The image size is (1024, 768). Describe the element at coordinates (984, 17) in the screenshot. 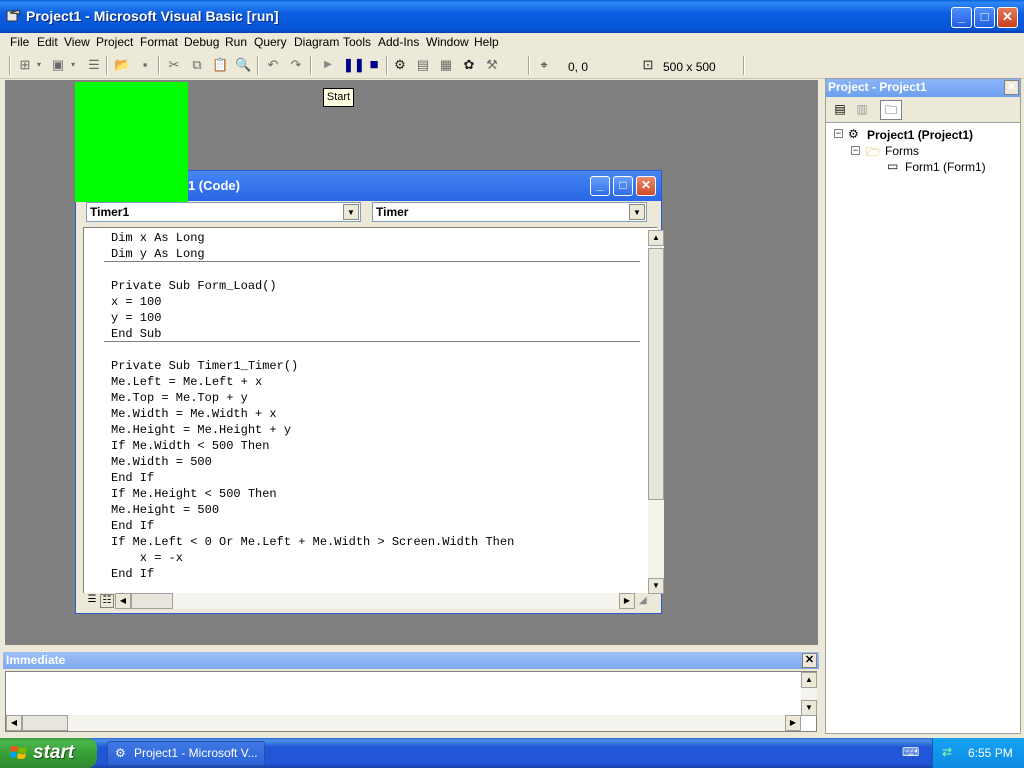

I see `maximize-button: □` at that location.